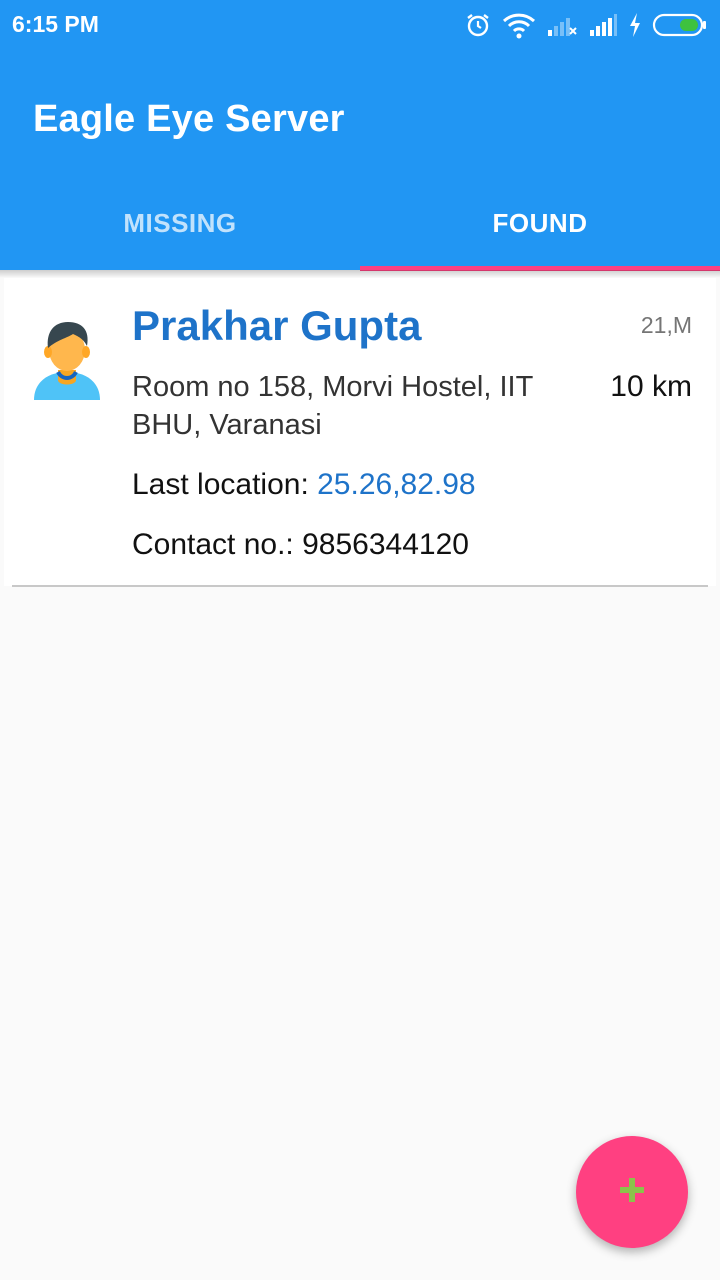 This screenshot has width=720, height=1280. I want to click on tab-bar: MISSING FOUND, so click(360, 225).